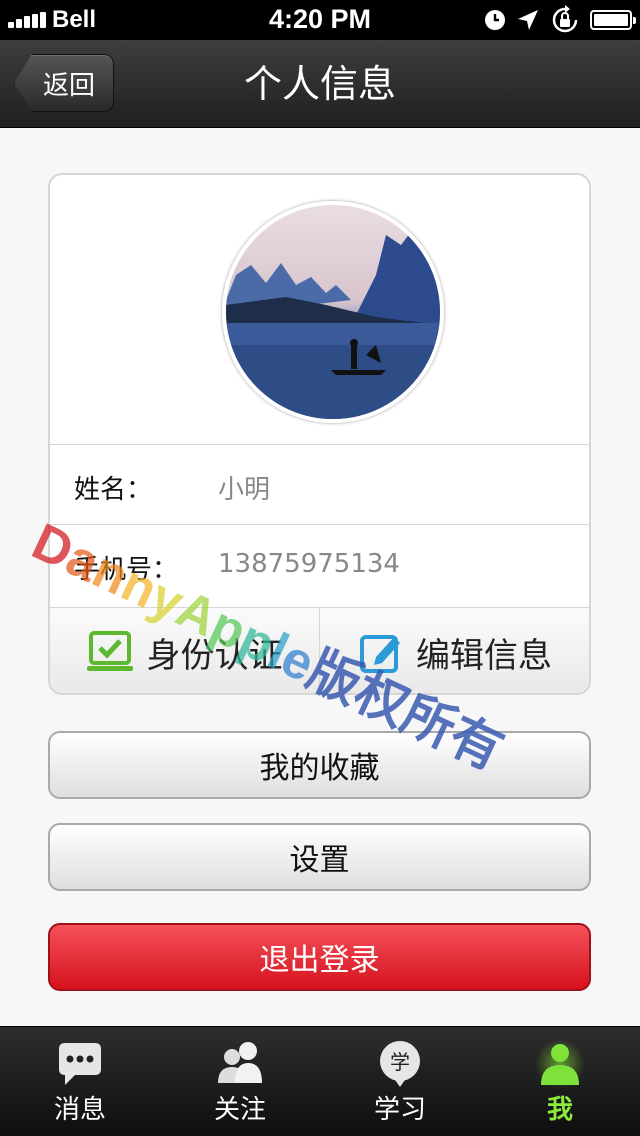 The width and height of the screenshot is (640, 1136). I want to click on name-value: 小明, so click(244, 490).